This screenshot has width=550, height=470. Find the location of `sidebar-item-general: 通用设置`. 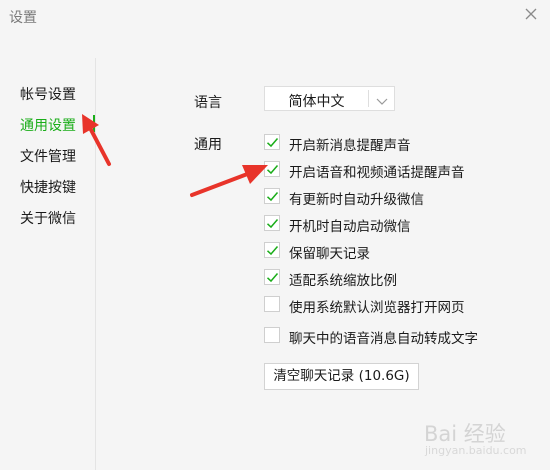

sidebar-item-general: 通用设置 is located at coordinates (48, 125).